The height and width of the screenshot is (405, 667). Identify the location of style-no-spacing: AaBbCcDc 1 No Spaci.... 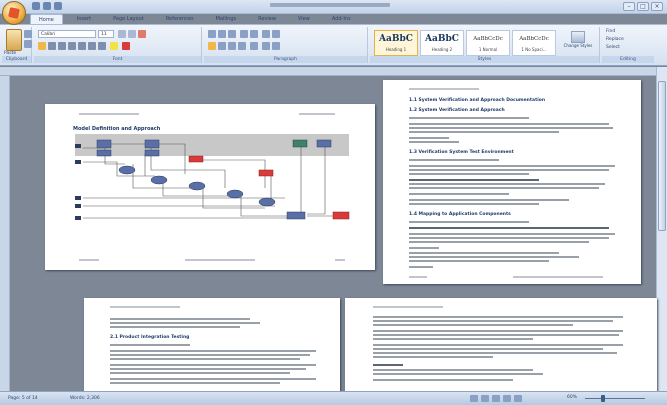
(534, 43).